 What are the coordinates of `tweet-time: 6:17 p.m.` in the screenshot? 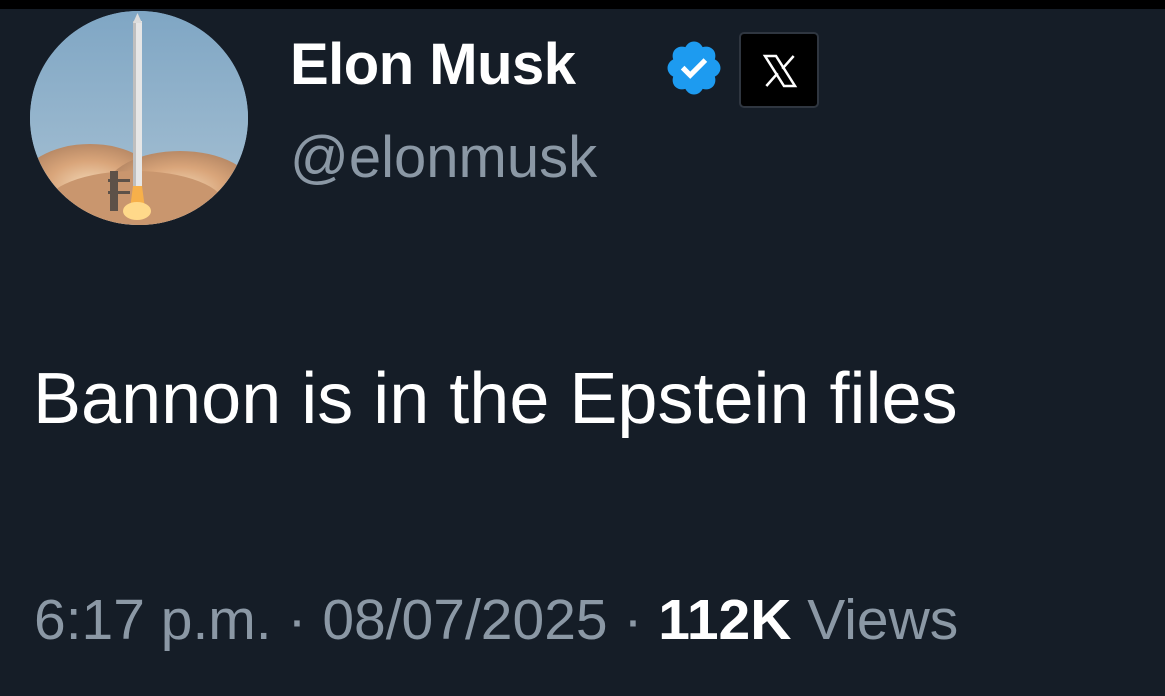 It's located at (153, 620).